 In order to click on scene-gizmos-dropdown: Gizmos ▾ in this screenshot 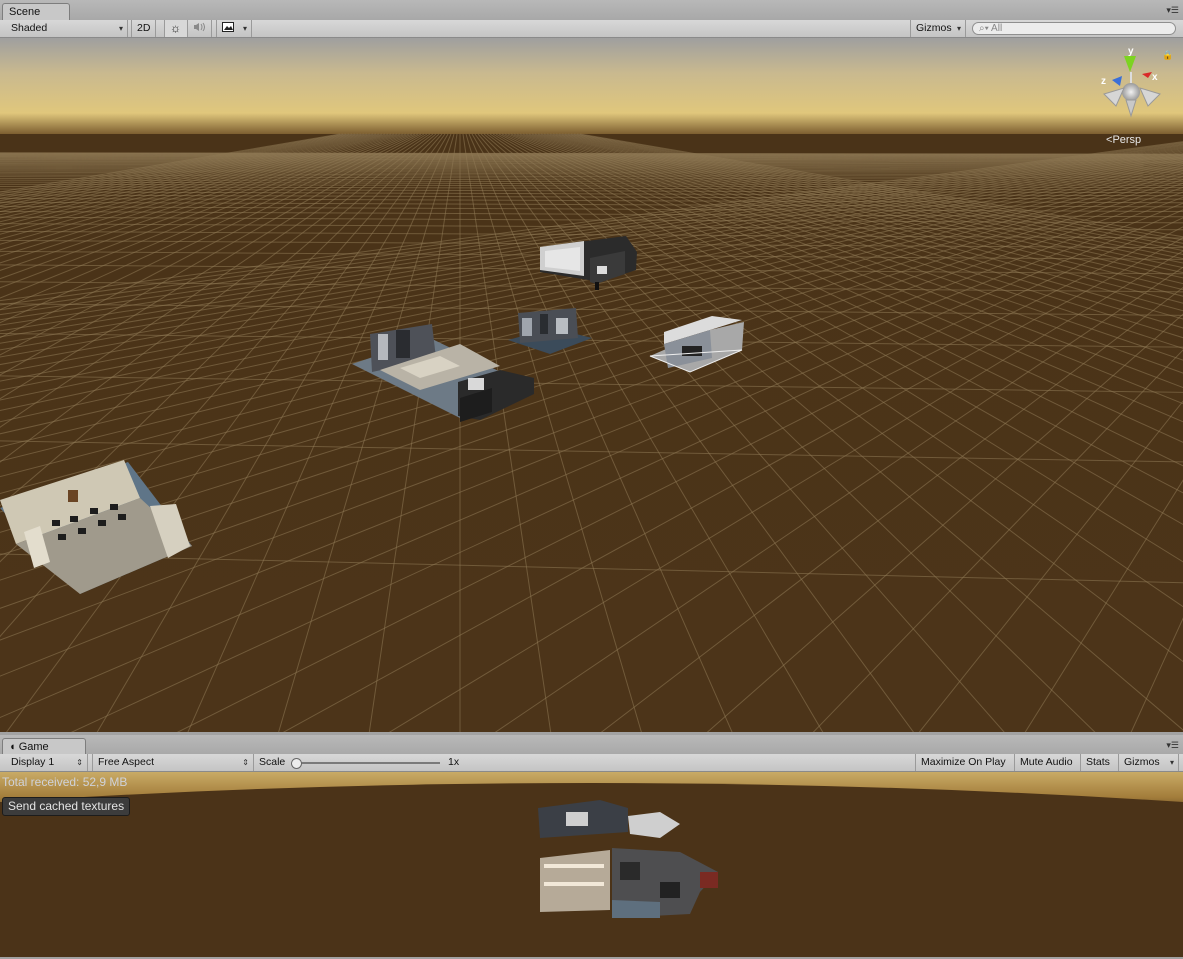, I will do `click(938, 28)`.